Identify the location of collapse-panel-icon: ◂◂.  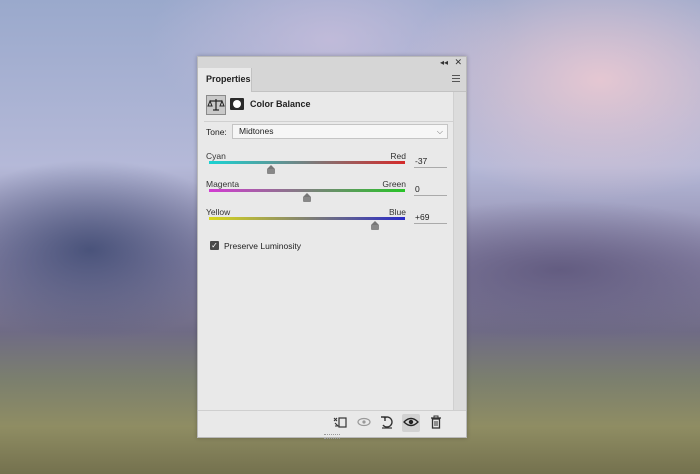
(444, 62).